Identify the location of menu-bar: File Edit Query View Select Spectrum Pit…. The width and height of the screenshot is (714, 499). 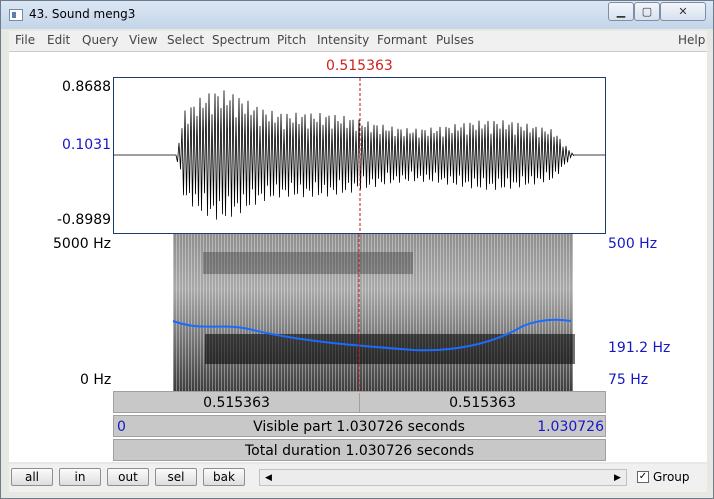
(358, 41).